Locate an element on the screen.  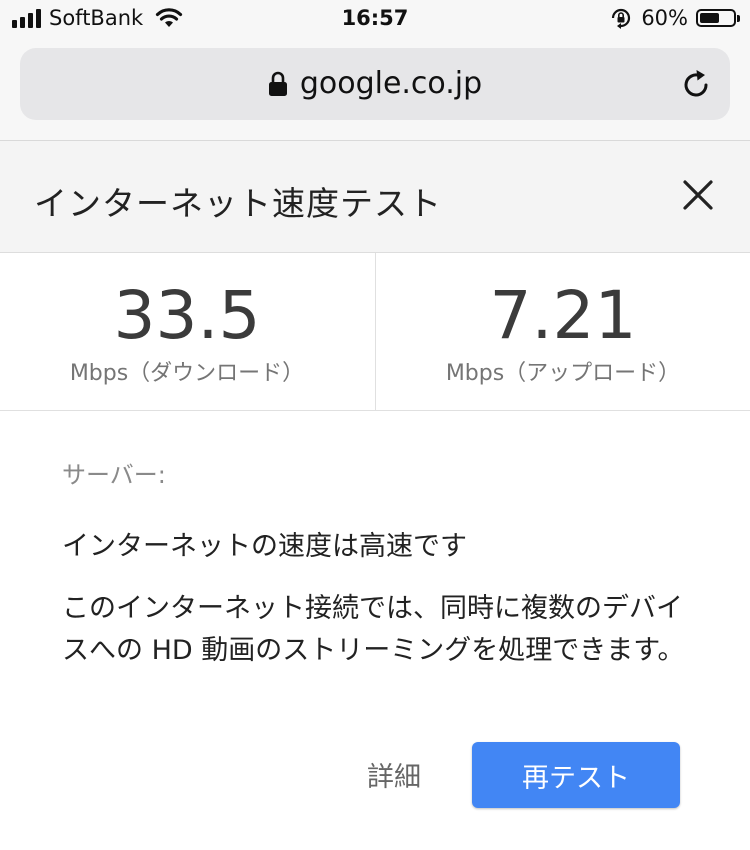
reload-icon is located at coordinates (696, 84).